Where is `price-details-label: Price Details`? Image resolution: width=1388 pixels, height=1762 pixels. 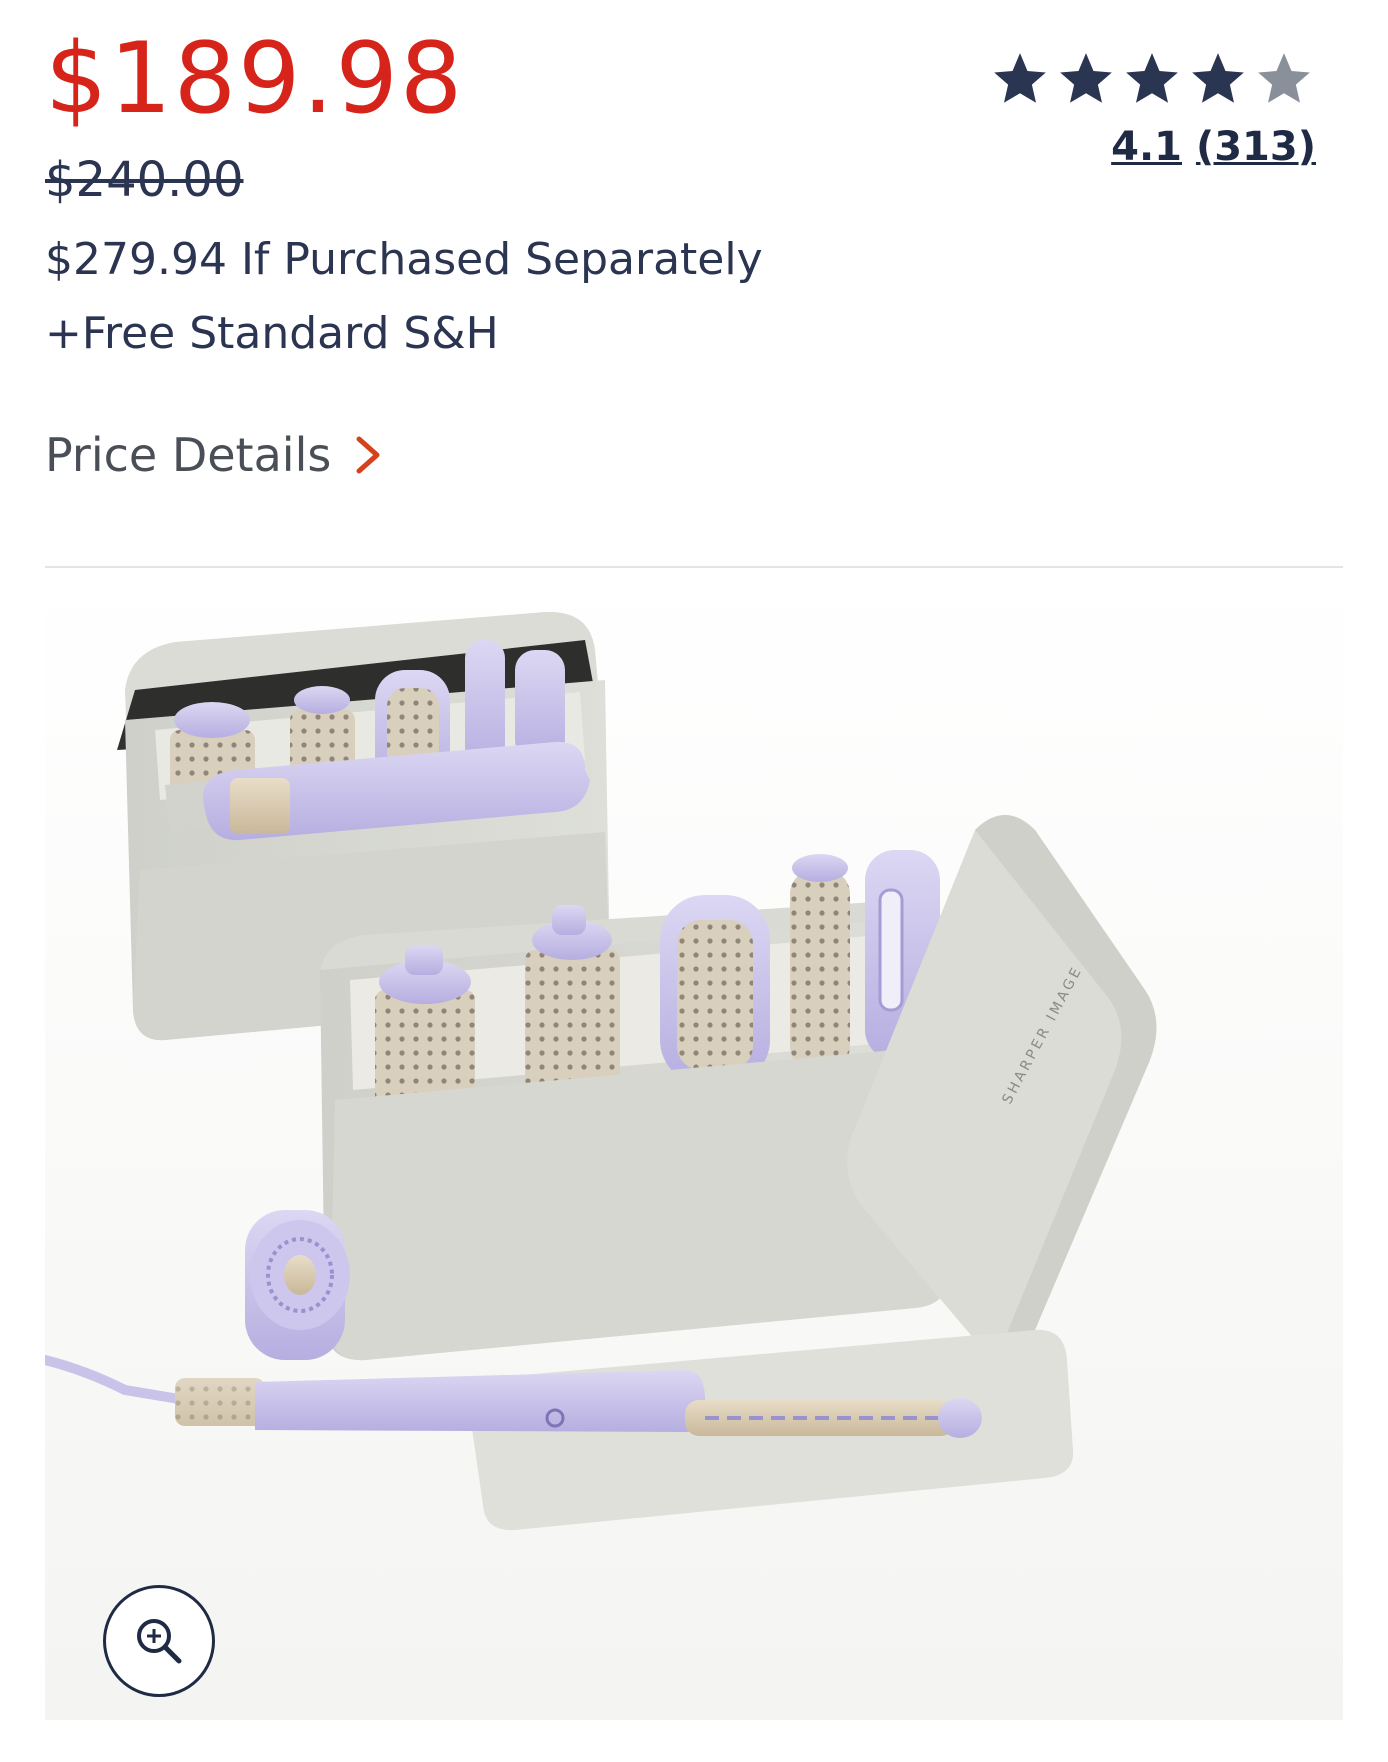
price-details-label: Price Details is located at coordinates (188, 455).